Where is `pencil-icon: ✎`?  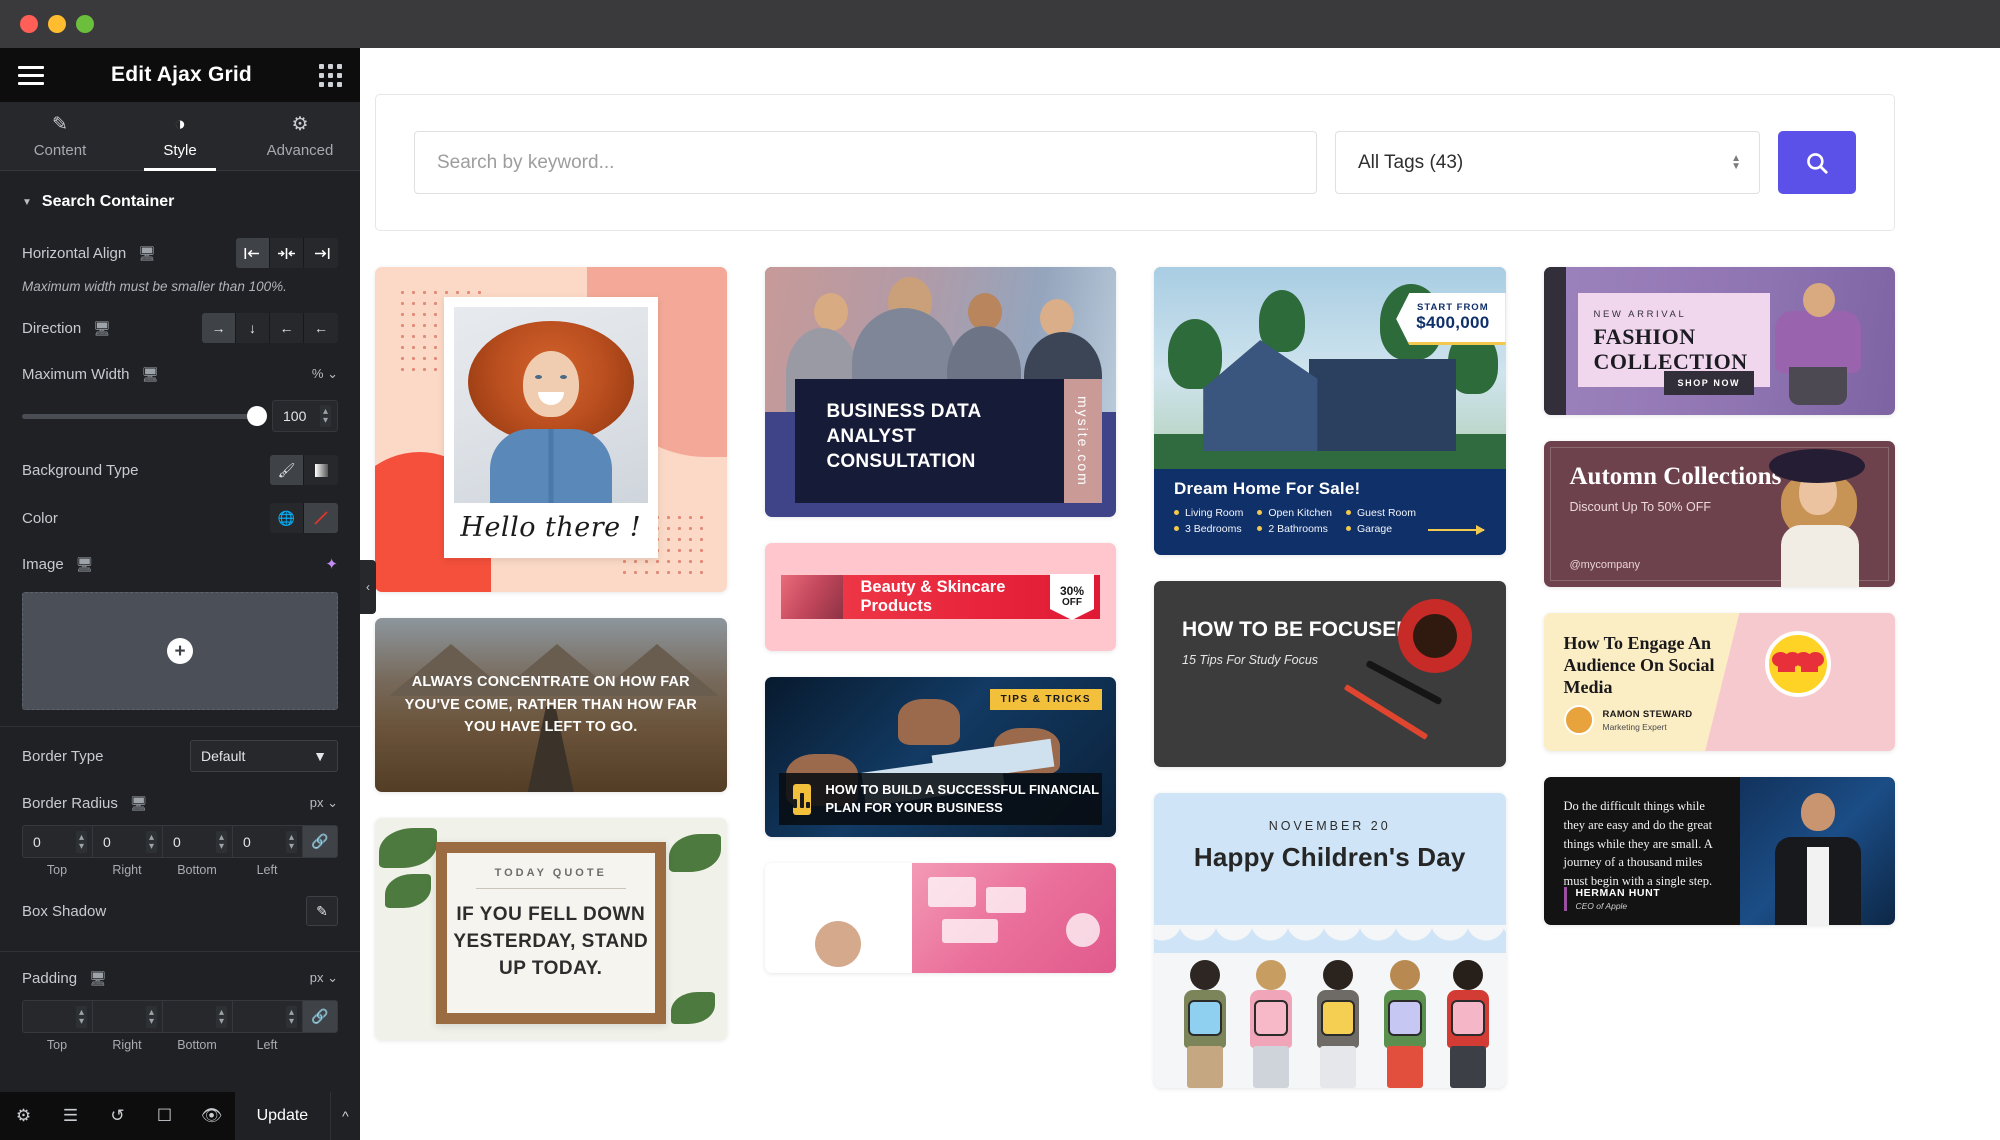
pencil-icon: ✎ is located at coordinates (60, 124).